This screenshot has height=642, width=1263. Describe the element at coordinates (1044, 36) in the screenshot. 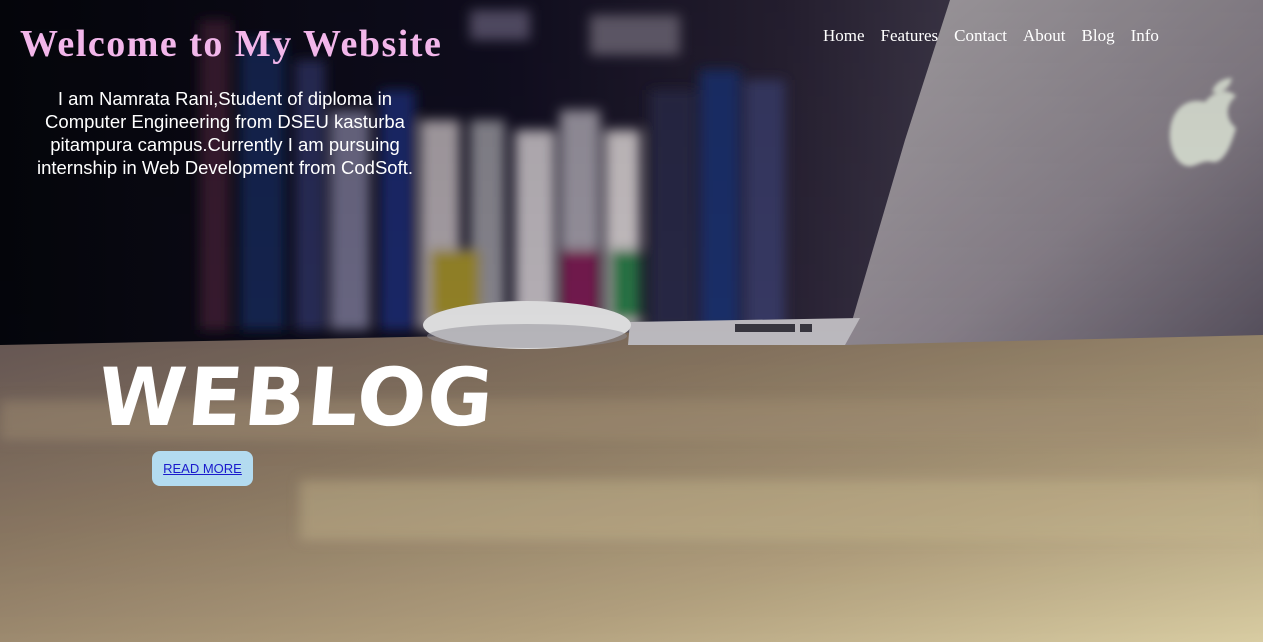

I see `nav-link-about: About` at that location.